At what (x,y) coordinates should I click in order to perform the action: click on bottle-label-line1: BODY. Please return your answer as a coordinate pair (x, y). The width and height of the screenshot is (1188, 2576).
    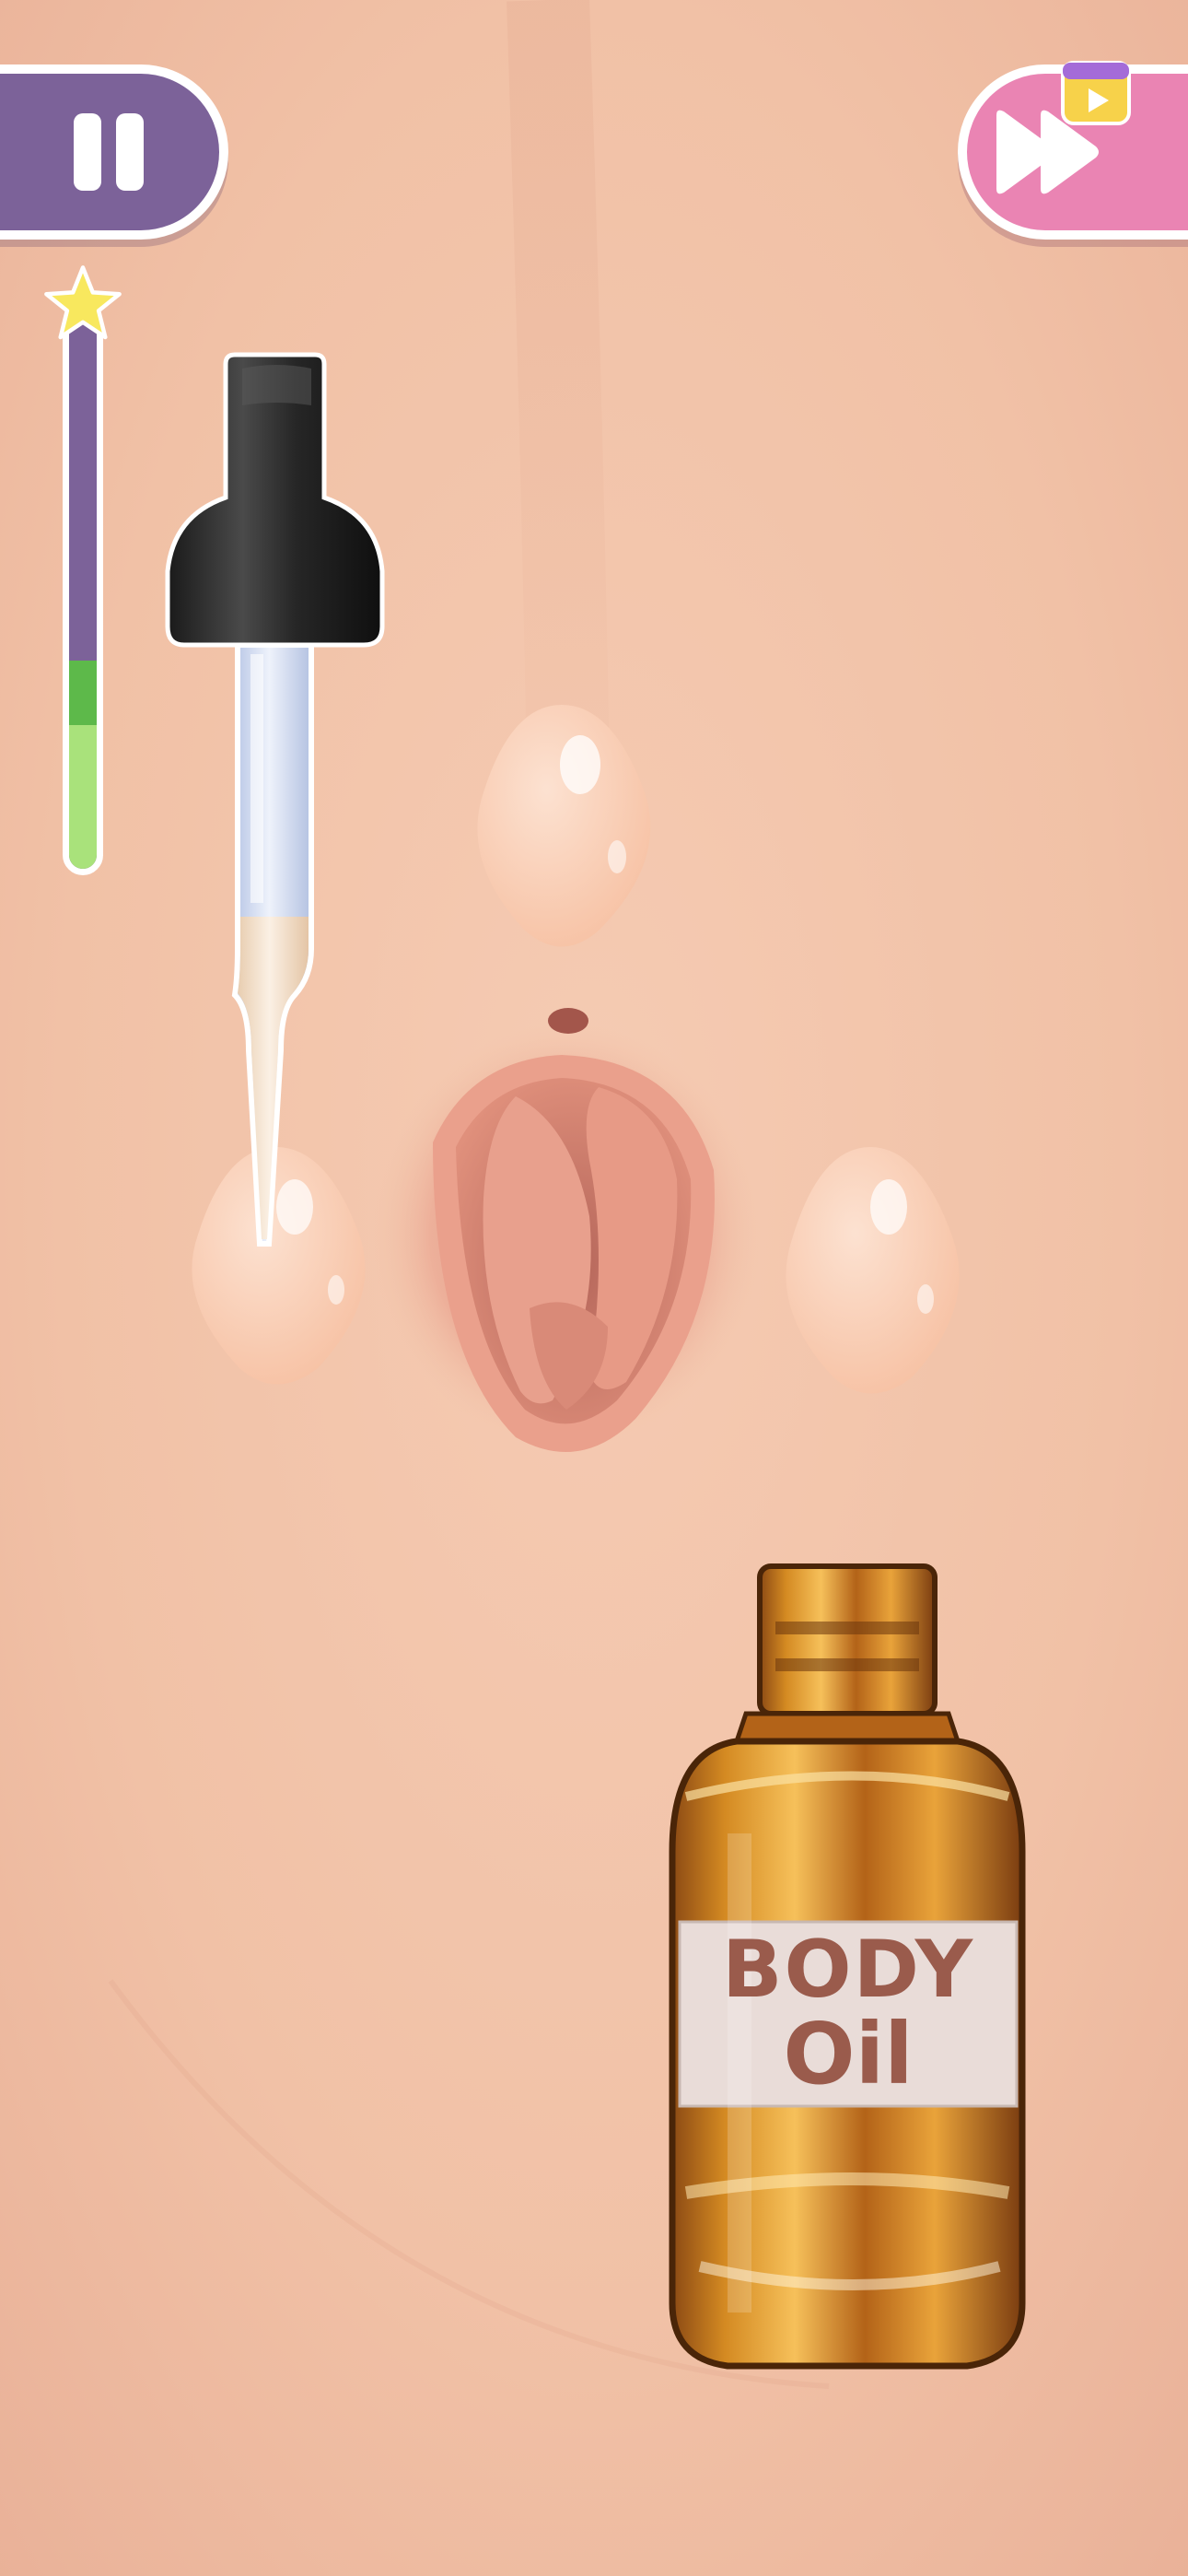
    Looking at the image, I should click on (848, 1971).